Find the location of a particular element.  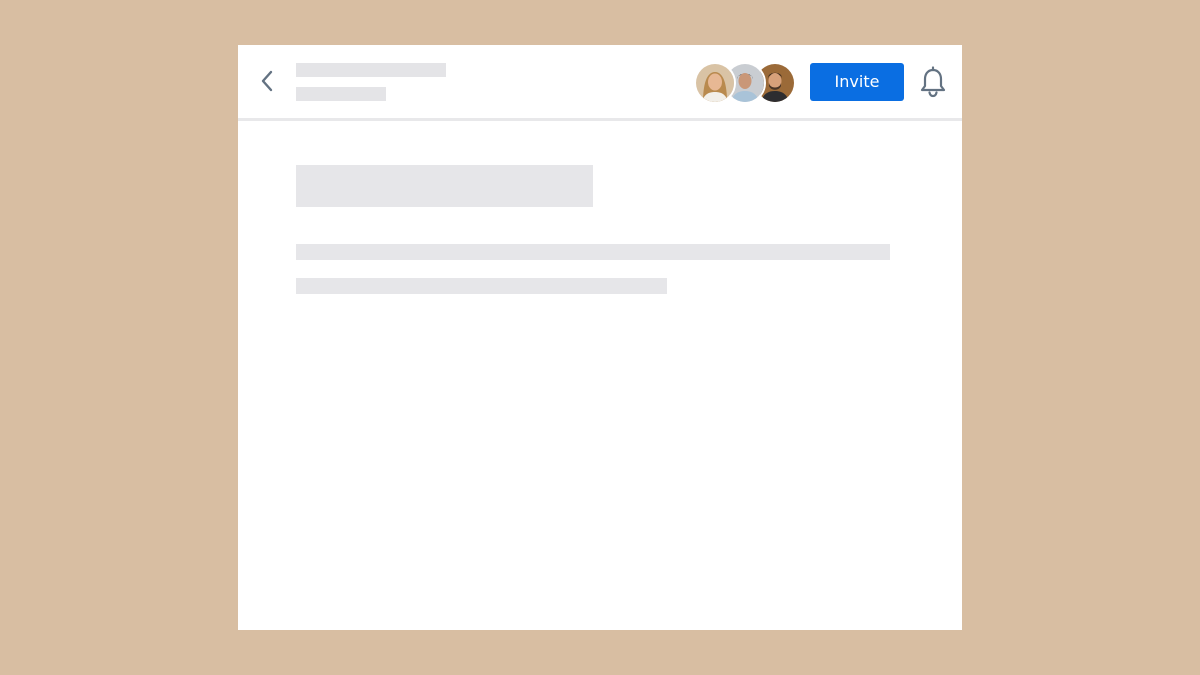

collaborator-avatars is located at coordinates (745, 83).